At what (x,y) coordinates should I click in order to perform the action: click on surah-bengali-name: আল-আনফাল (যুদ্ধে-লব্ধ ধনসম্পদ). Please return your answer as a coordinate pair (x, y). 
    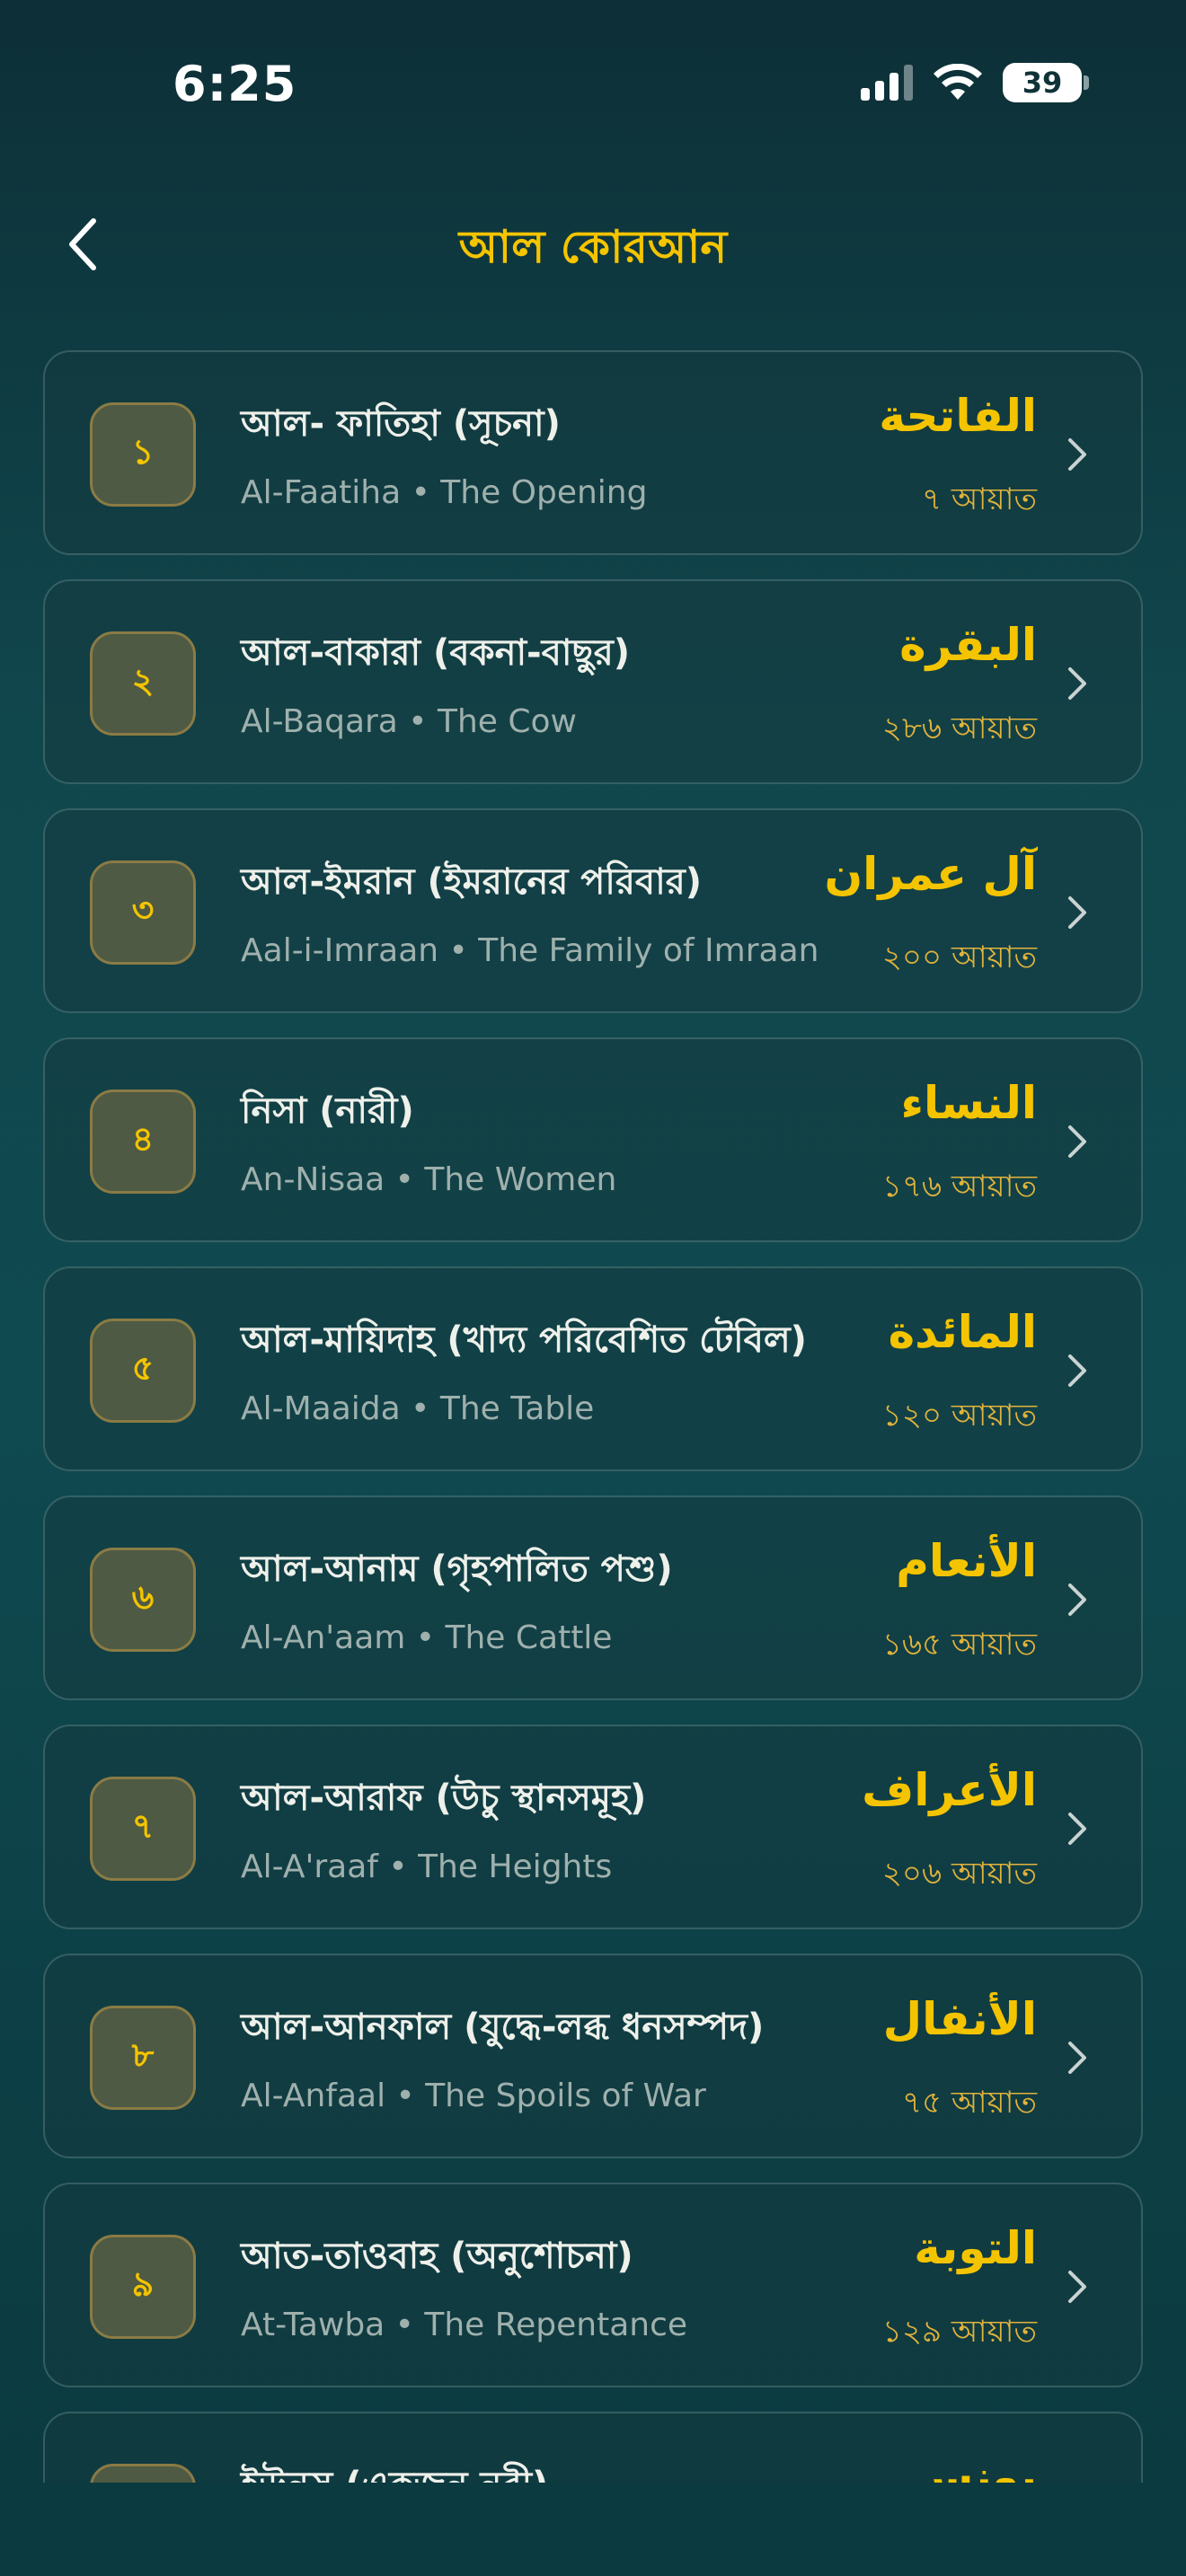
    Looking at the image, I should click on (503, 2027).